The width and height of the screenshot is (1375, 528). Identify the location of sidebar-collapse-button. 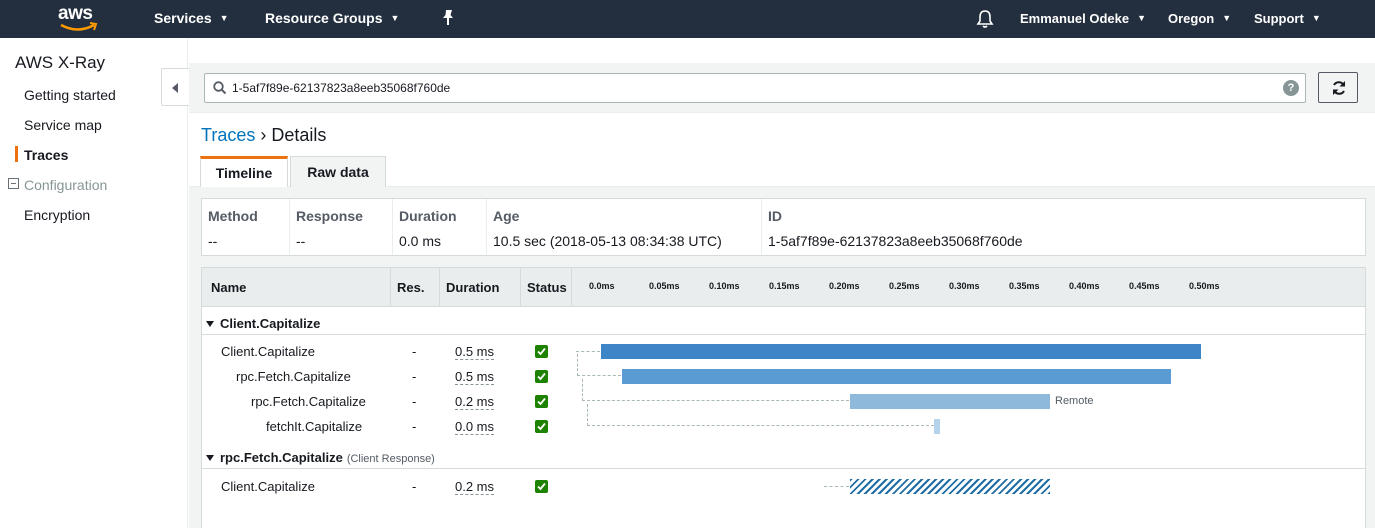
(175, 87).